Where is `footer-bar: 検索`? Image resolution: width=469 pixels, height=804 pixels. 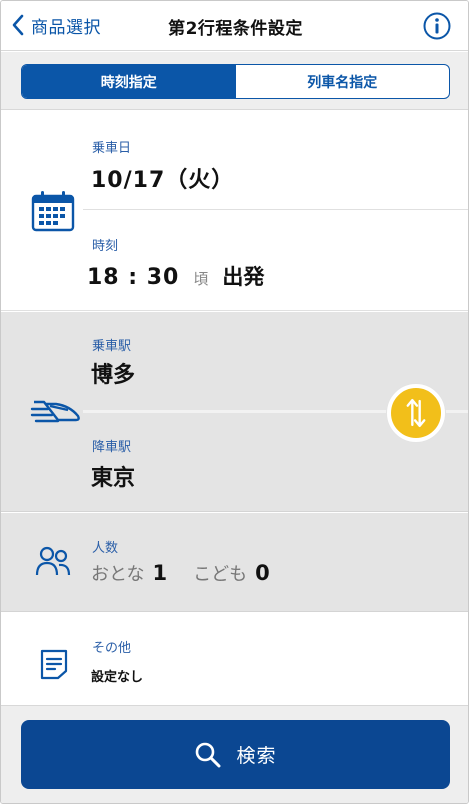
footer-bar: 検索 is located at coordinates (234, 754).